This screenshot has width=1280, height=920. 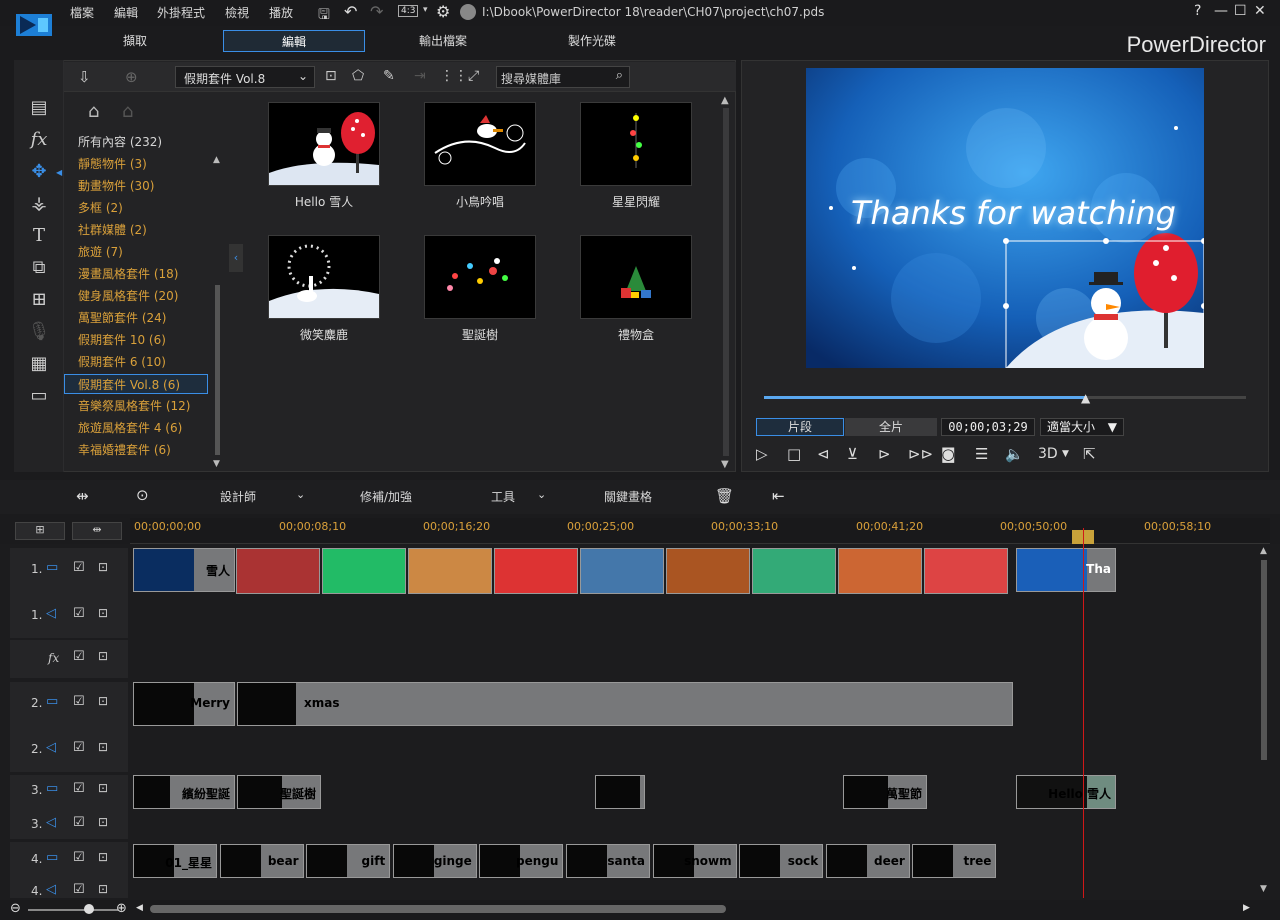 I want to click on timeline-vscrollbar, so click(x=1264, y=660).